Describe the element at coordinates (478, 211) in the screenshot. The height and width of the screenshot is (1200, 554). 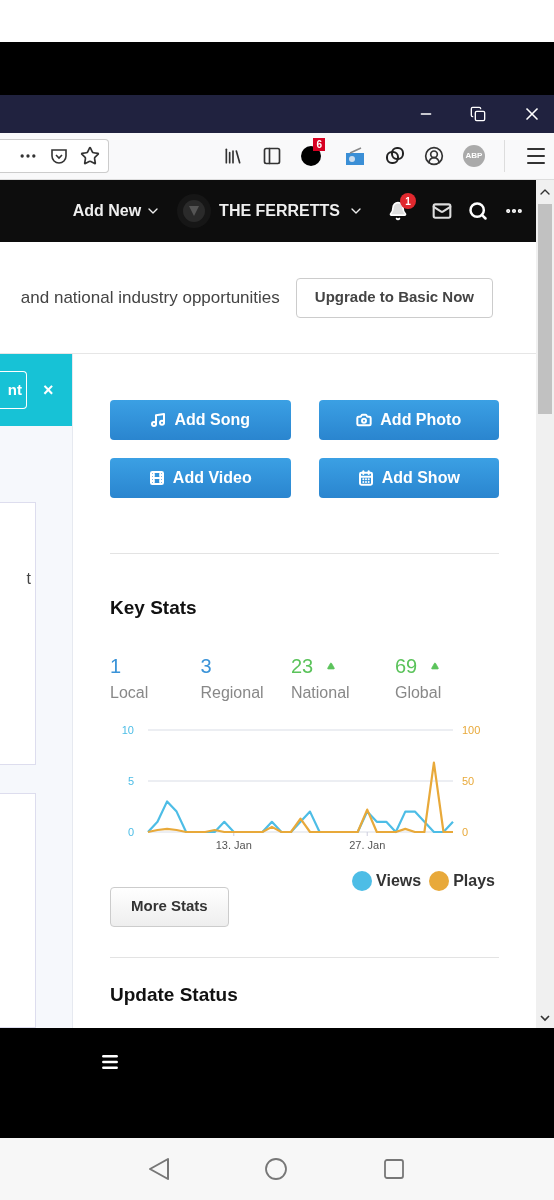
I see `search-icon` at that location.